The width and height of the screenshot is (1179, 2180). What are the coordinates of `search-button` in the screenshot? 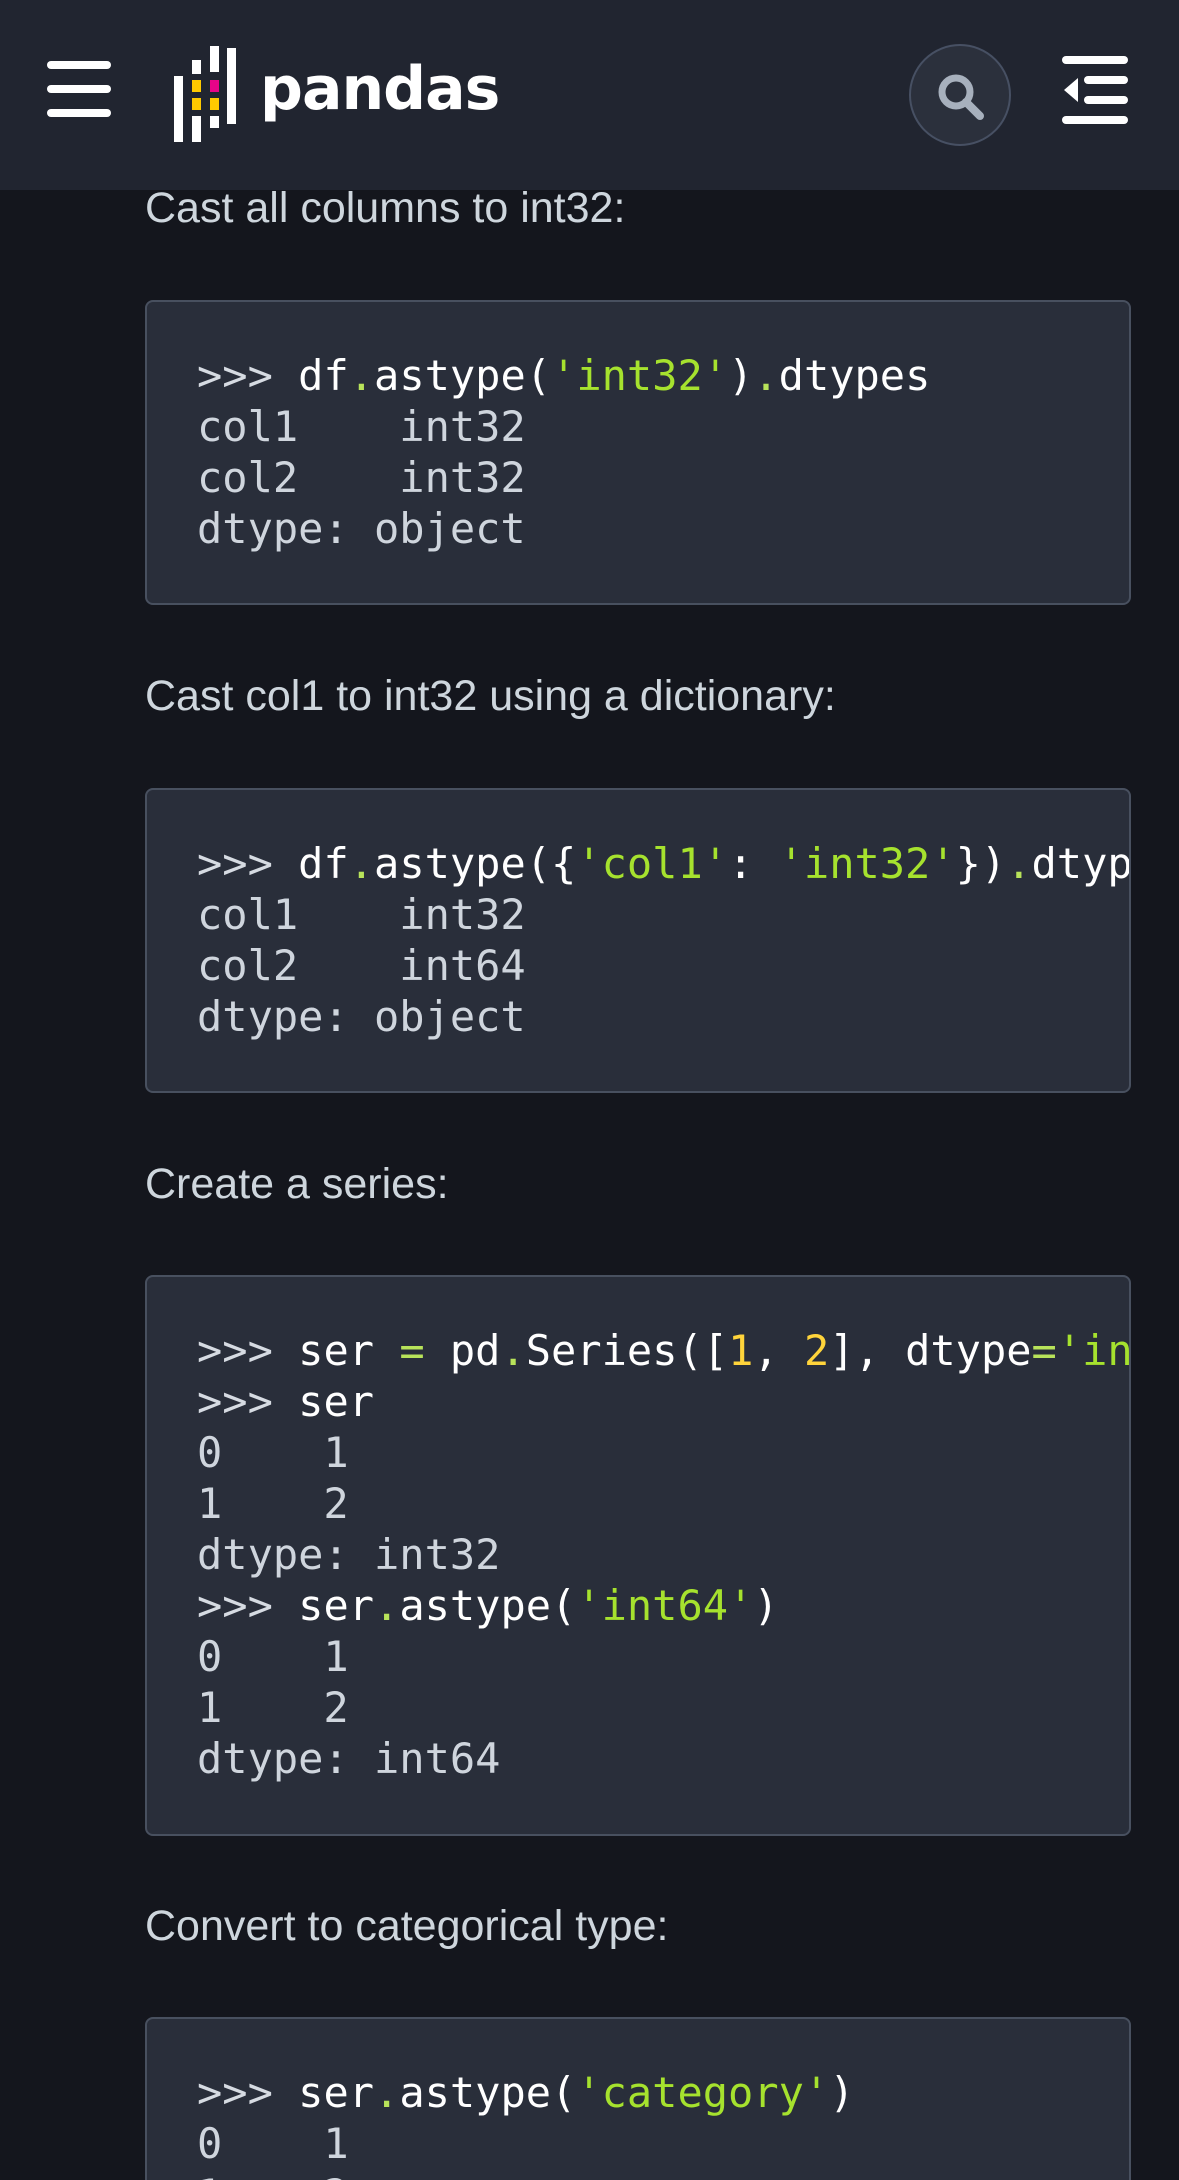 It's located at (960, 95).